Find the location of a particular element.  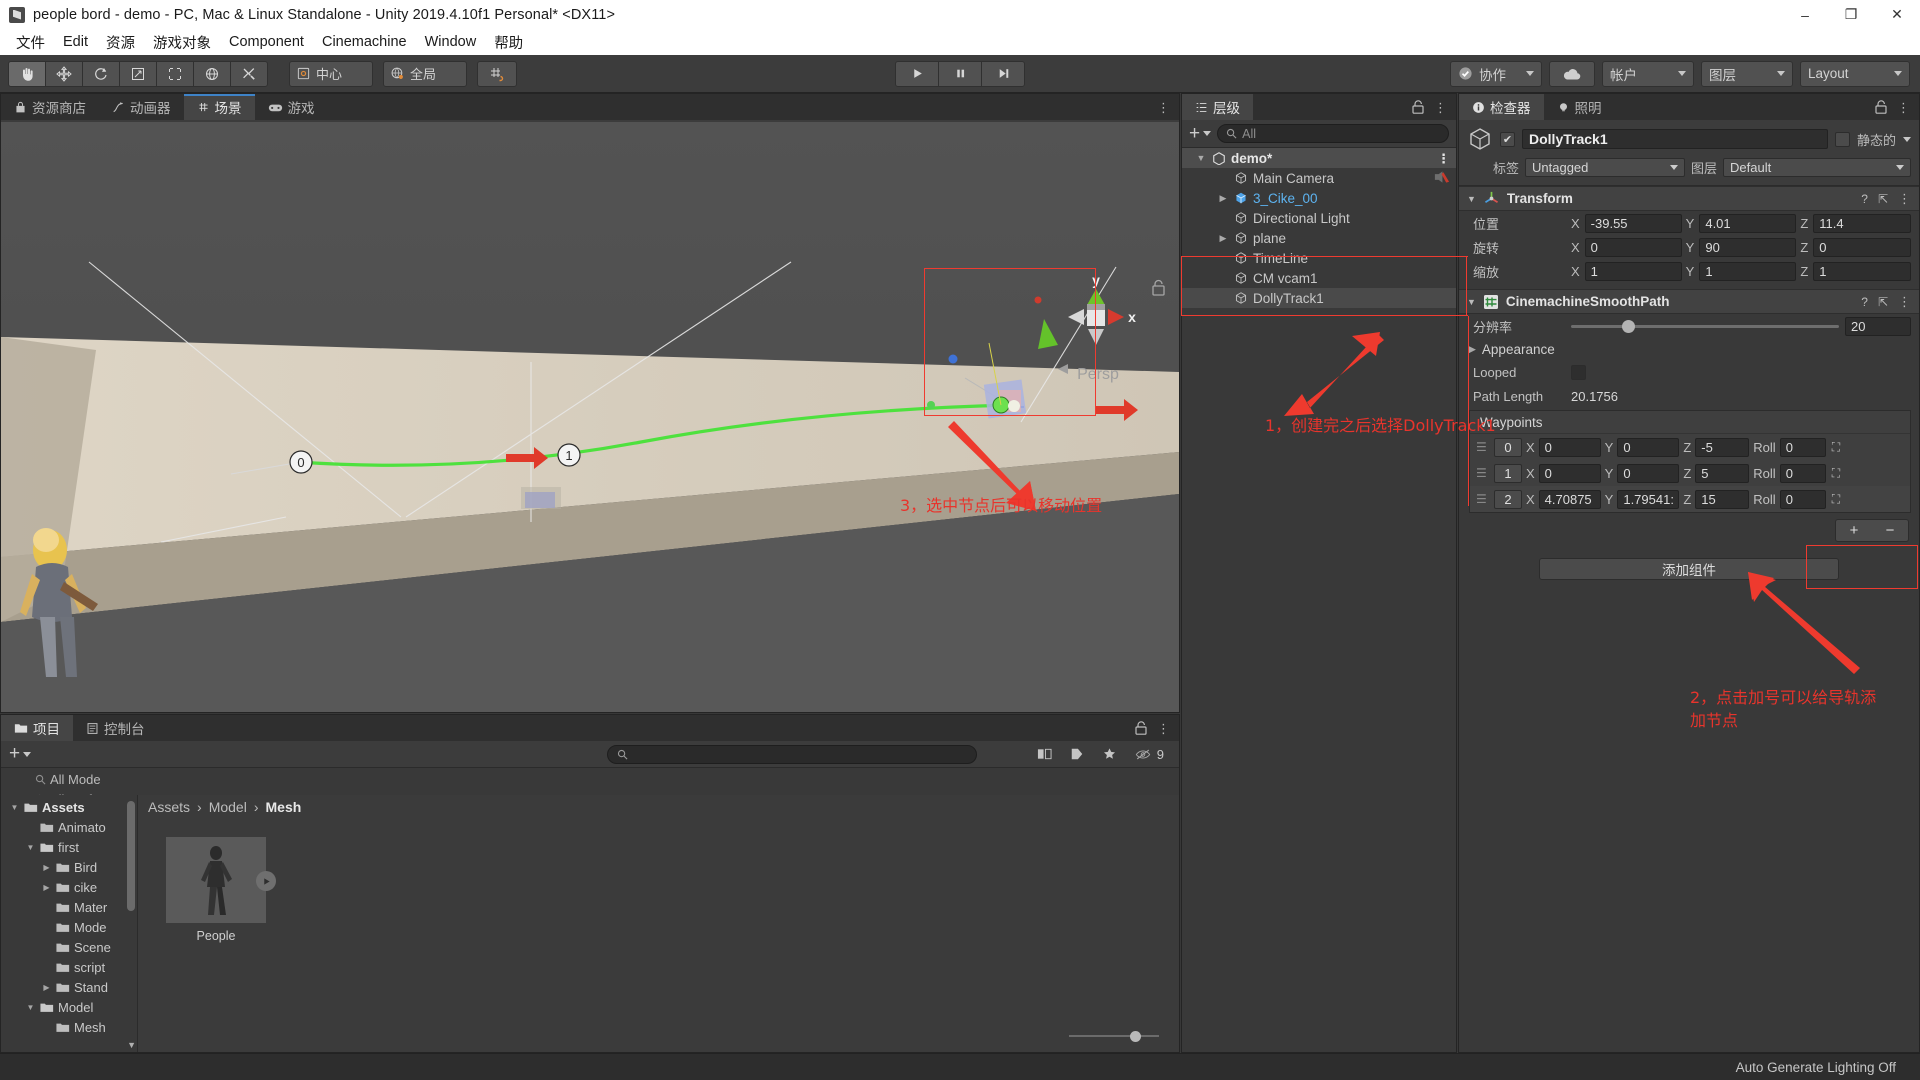

component-header-smoothpath: ▼ CinemachineSmoothPath ? ⇱ ⋮ is located at coordinates (1689, 301).